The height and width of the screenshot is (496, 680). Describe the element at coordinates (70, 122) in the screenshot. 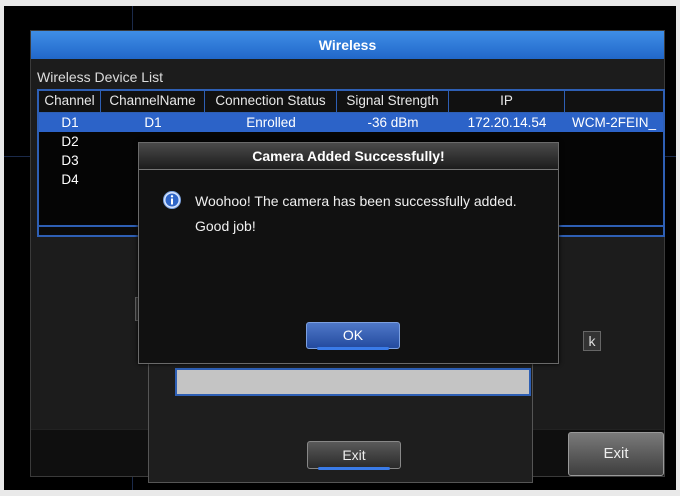

I see `cell-channel: D1` at that location.